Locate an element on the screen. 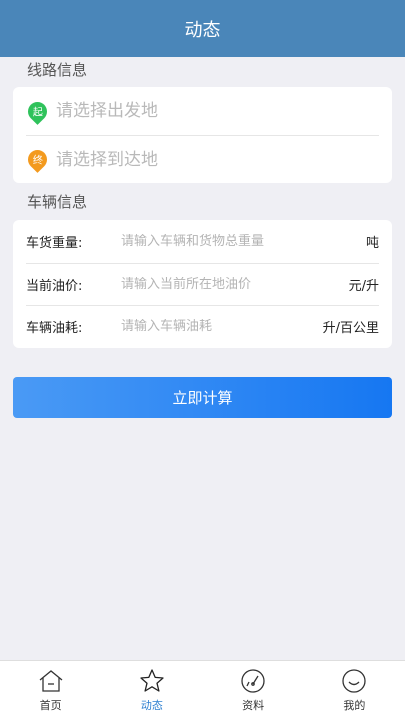  tab-home: 首页 is located at coordinates (50, 690).